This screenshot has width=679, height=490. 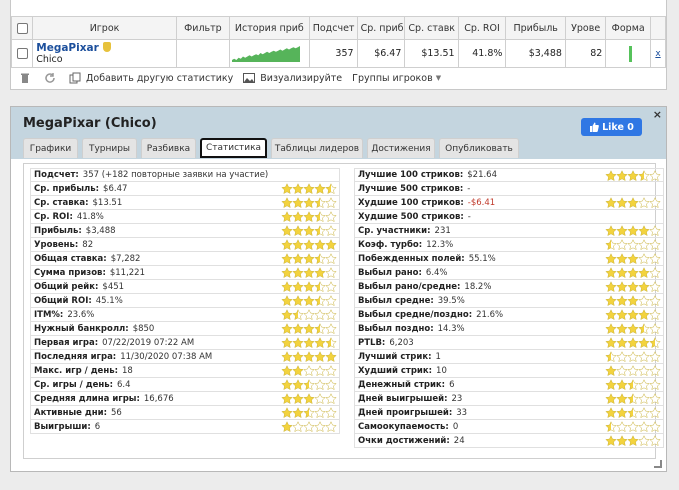 I want to click on tab-tournaments: Турниры, so click(x=109, y=148).